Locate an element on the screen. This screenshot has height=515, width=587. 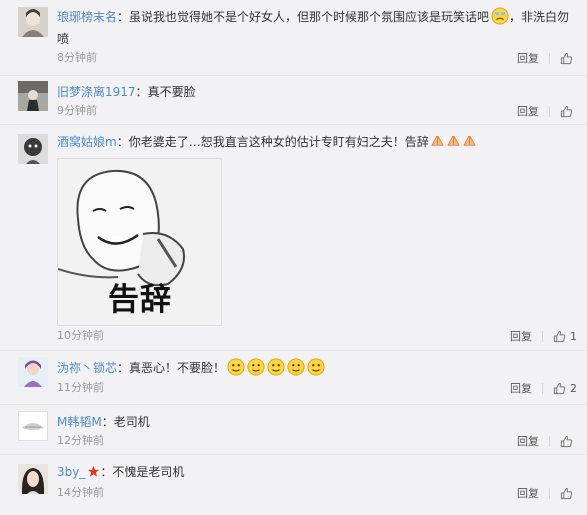
red-star-badge-icon is located at coordinates (94, 471).